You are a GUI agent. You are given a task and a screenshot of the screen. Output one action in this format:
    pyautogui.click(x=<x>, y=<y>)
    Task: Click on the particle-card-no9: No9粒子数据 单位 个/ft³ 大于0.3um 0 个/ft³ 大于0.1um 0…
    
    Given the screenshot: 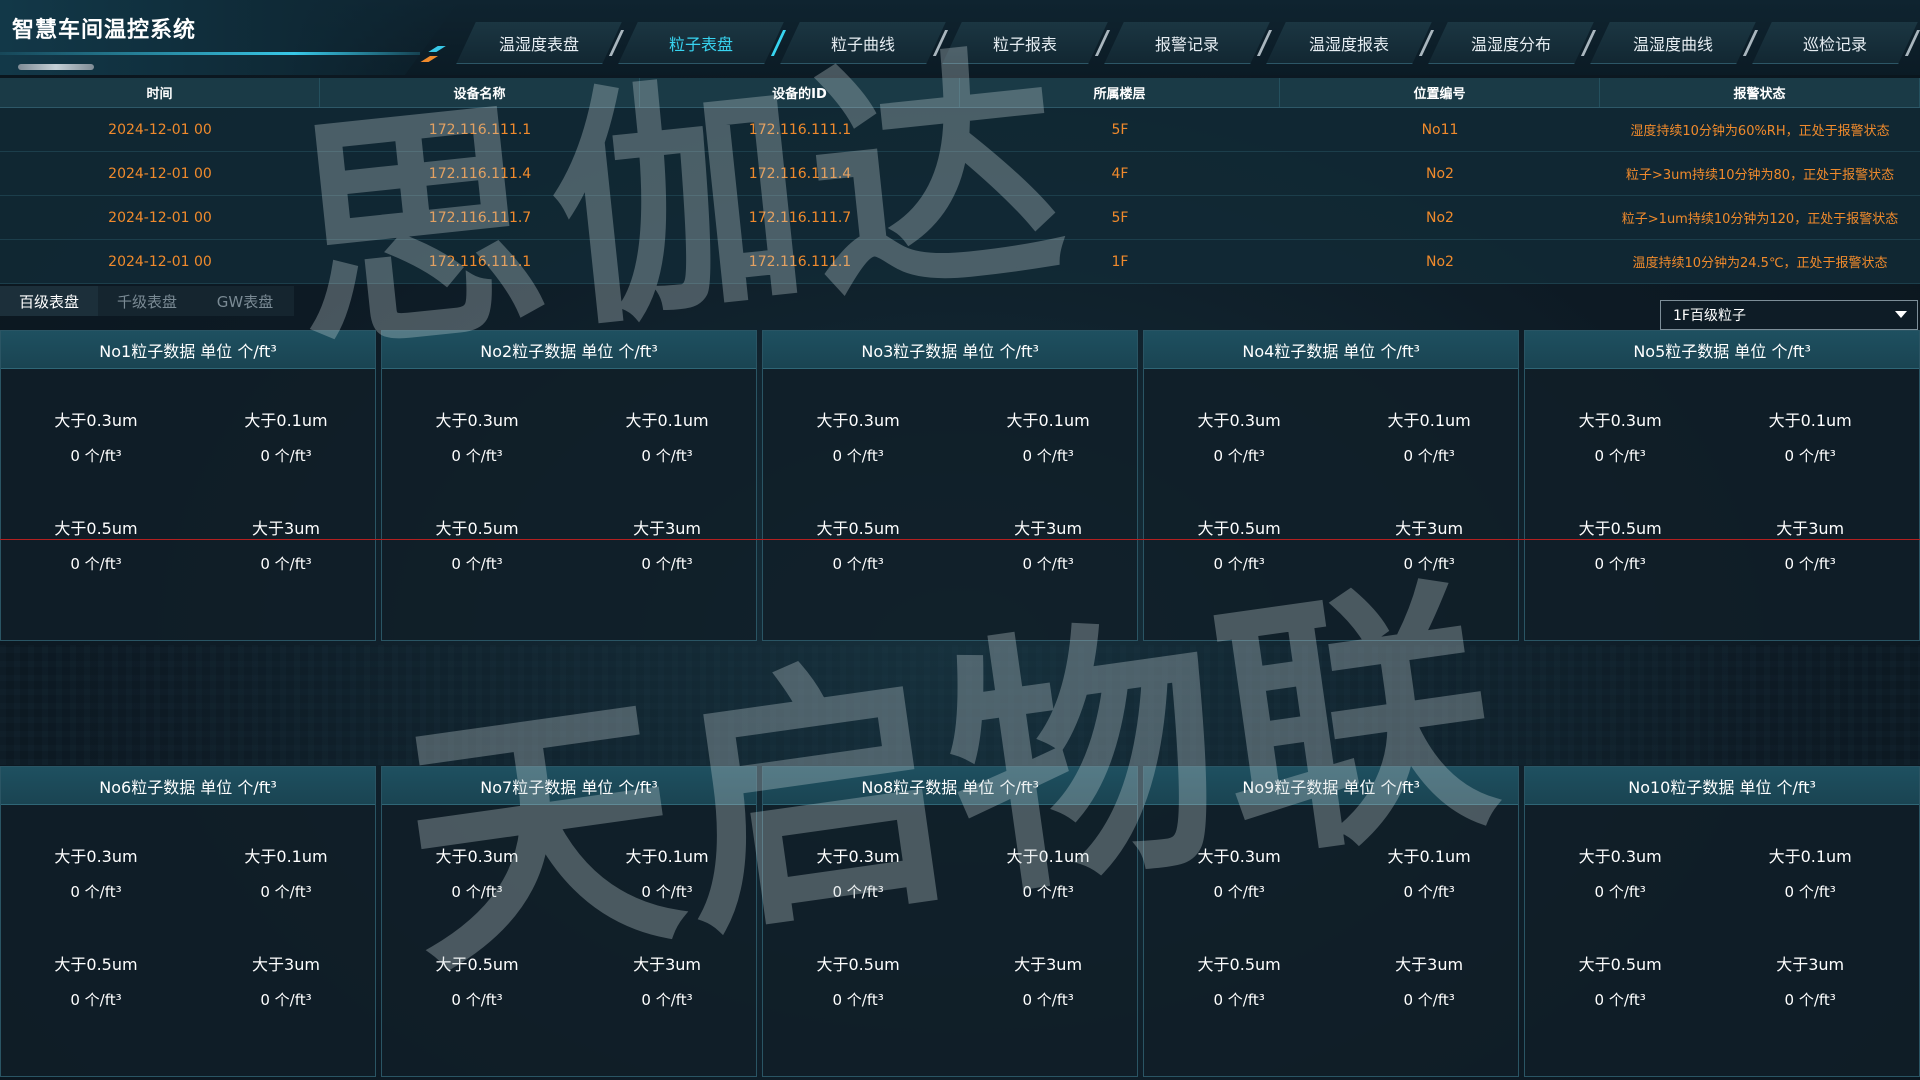 What is the action you would take?
    pyautogui.click(x=1331, y=921)
    